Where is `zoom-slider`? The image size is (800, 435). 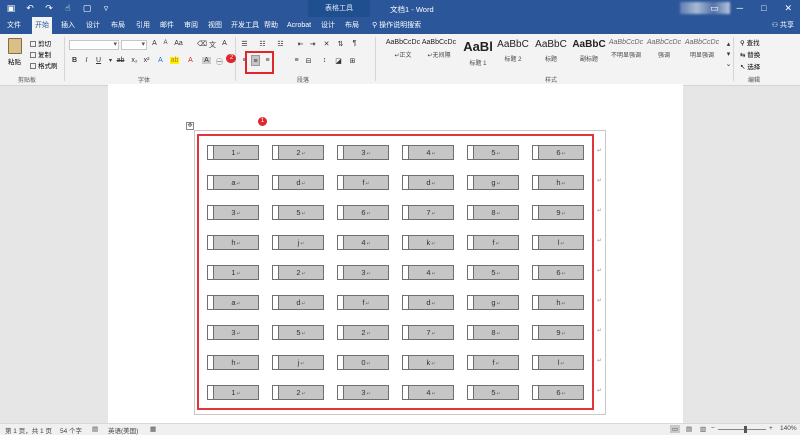
zoom-slider is located at coordinates (742, 429).